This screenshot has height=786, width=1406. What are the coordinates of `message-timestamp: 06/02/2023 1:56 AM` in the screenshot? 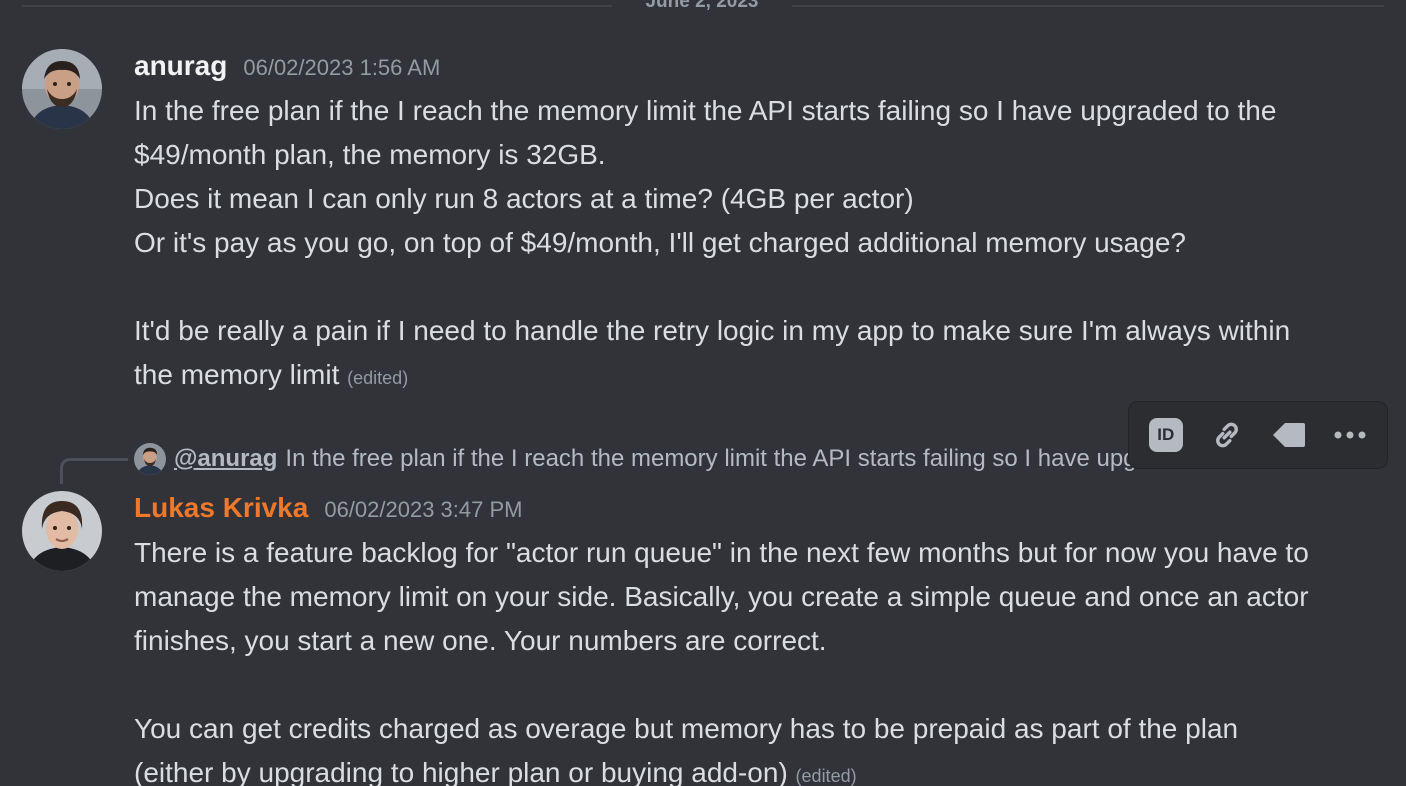 It's located at (341, 68).